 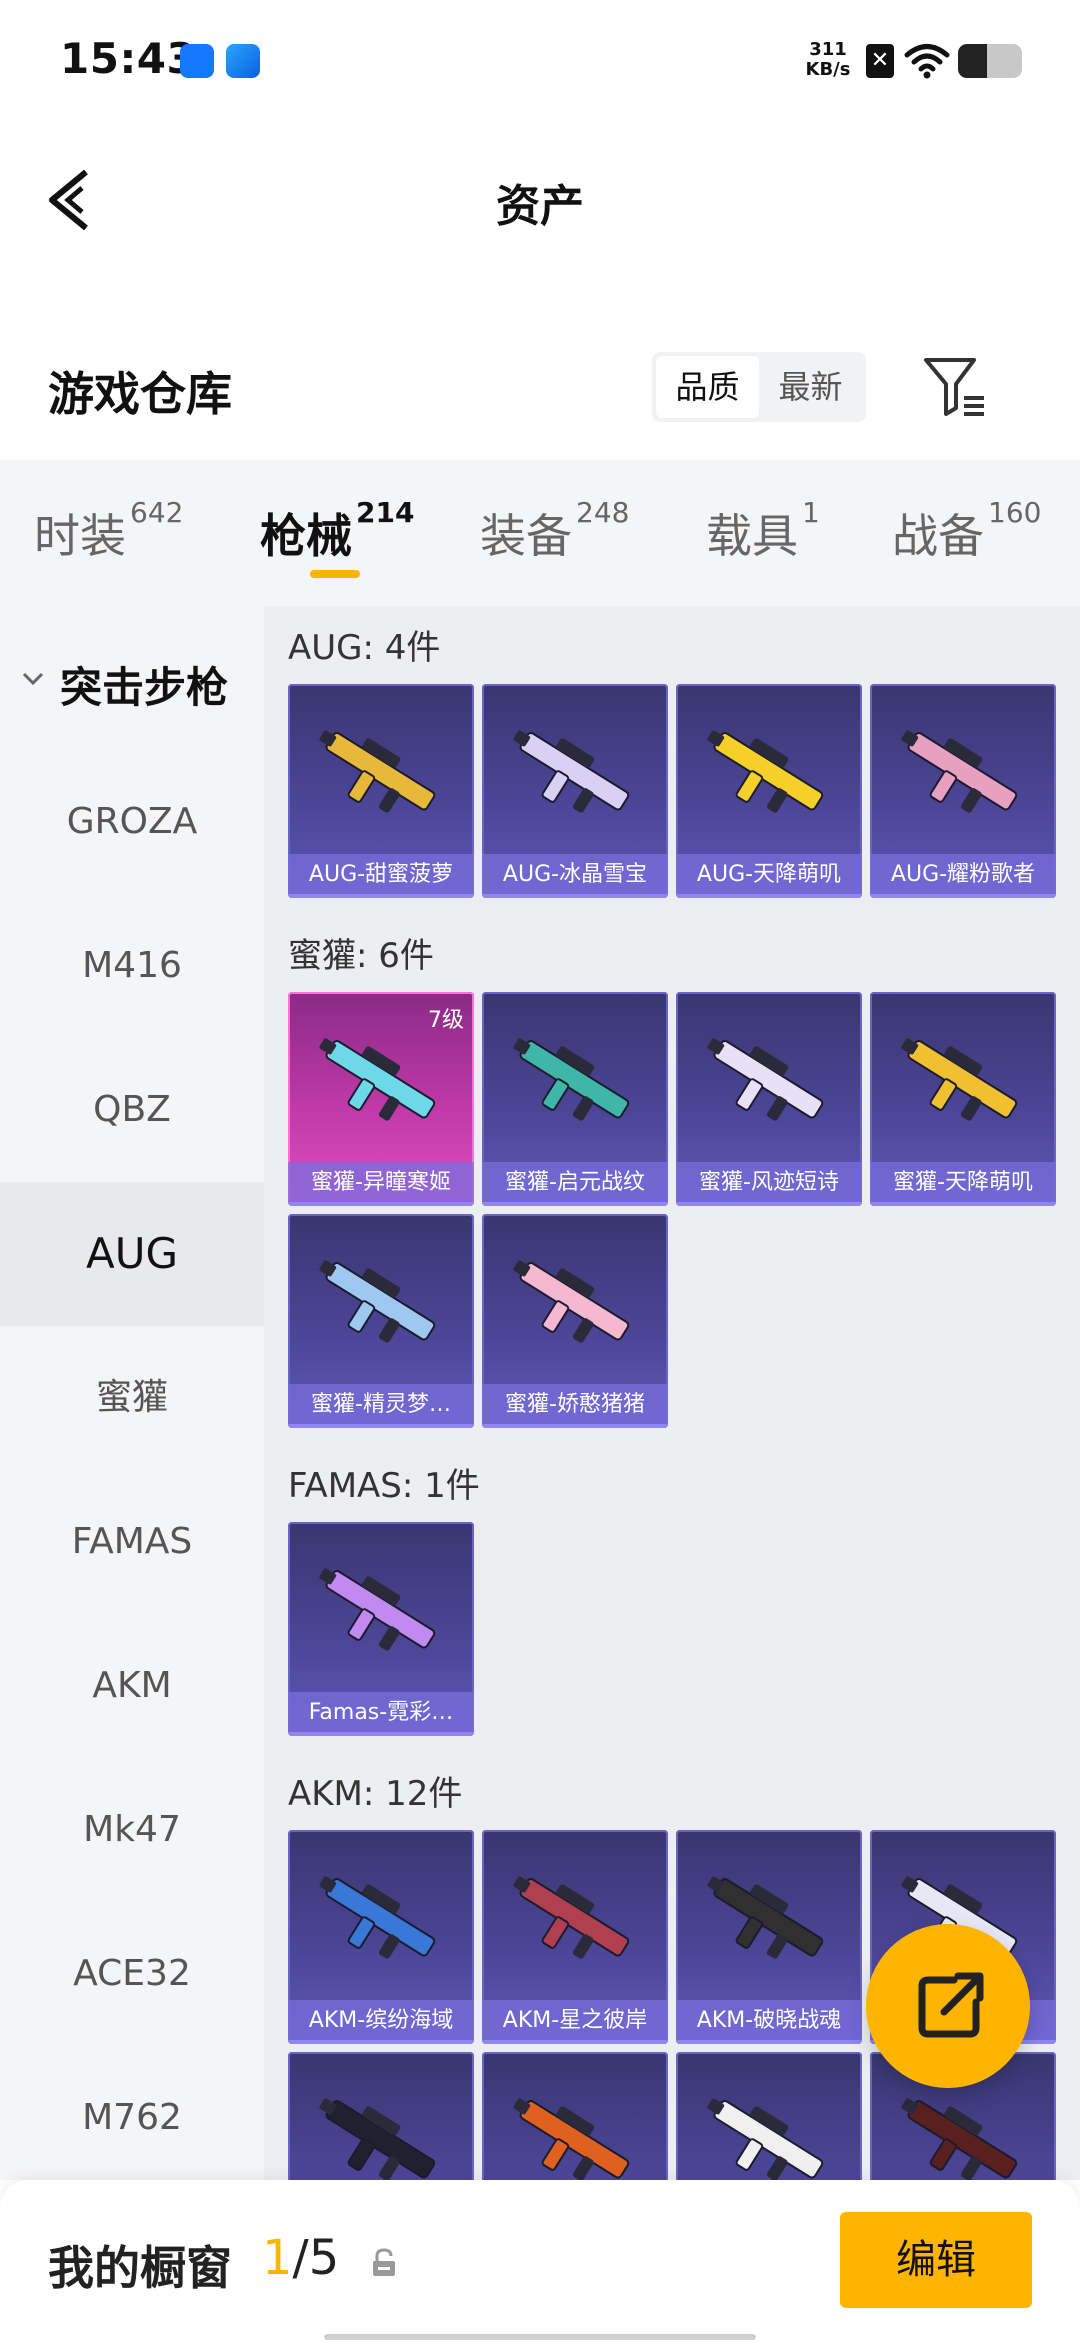 What do you see at coordinates (381, 2022) in the screenshot?
I see `weapon-name: AKM-缤纷海域` at bounding box center [381, 2022].